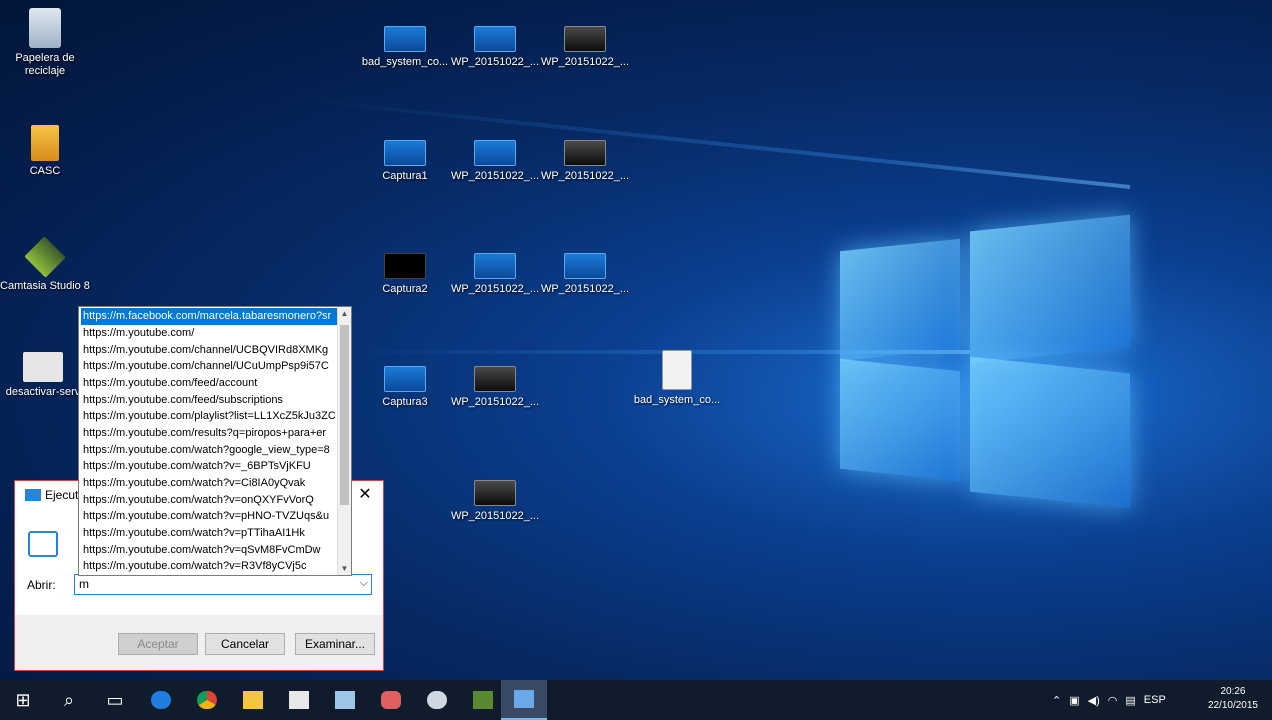 Image resolution: width=1272 pixels, height=720 pixels. I want to click on taskbar-app-store, so click(299, 700).